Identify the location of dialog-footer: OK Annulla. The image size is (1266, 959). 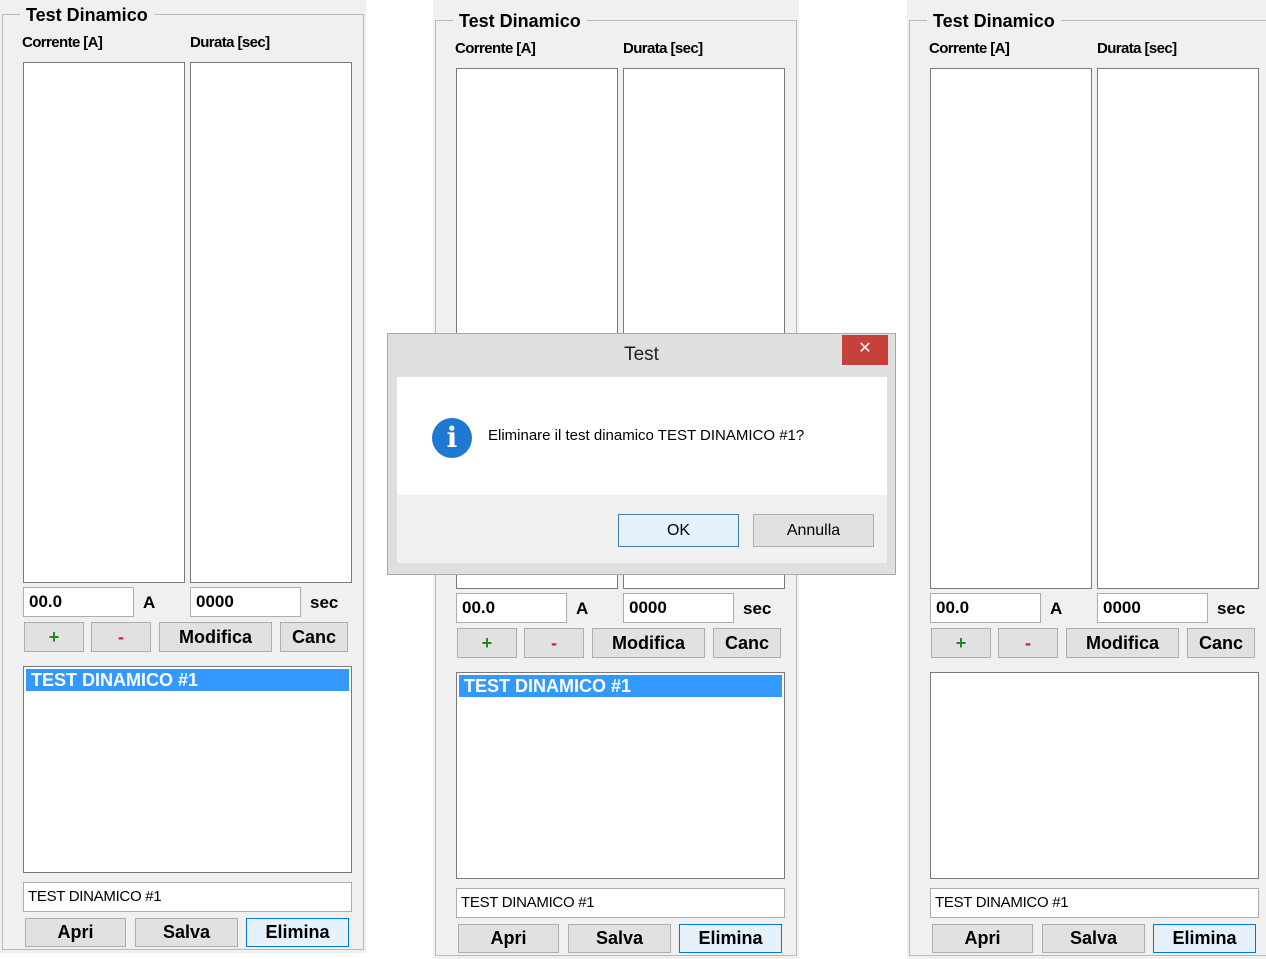
(642, 529).